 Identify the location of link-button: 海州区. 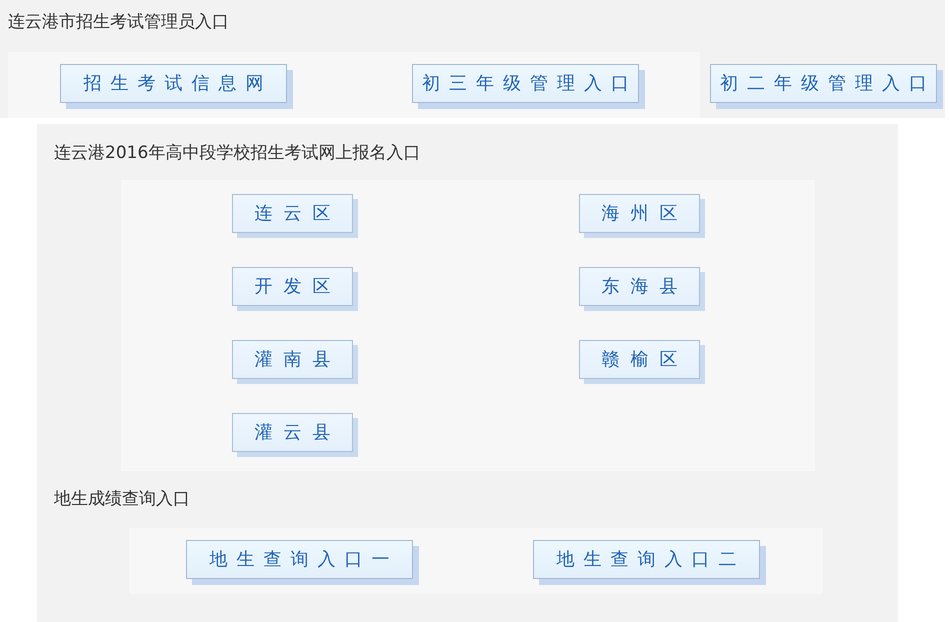
(642, 216).